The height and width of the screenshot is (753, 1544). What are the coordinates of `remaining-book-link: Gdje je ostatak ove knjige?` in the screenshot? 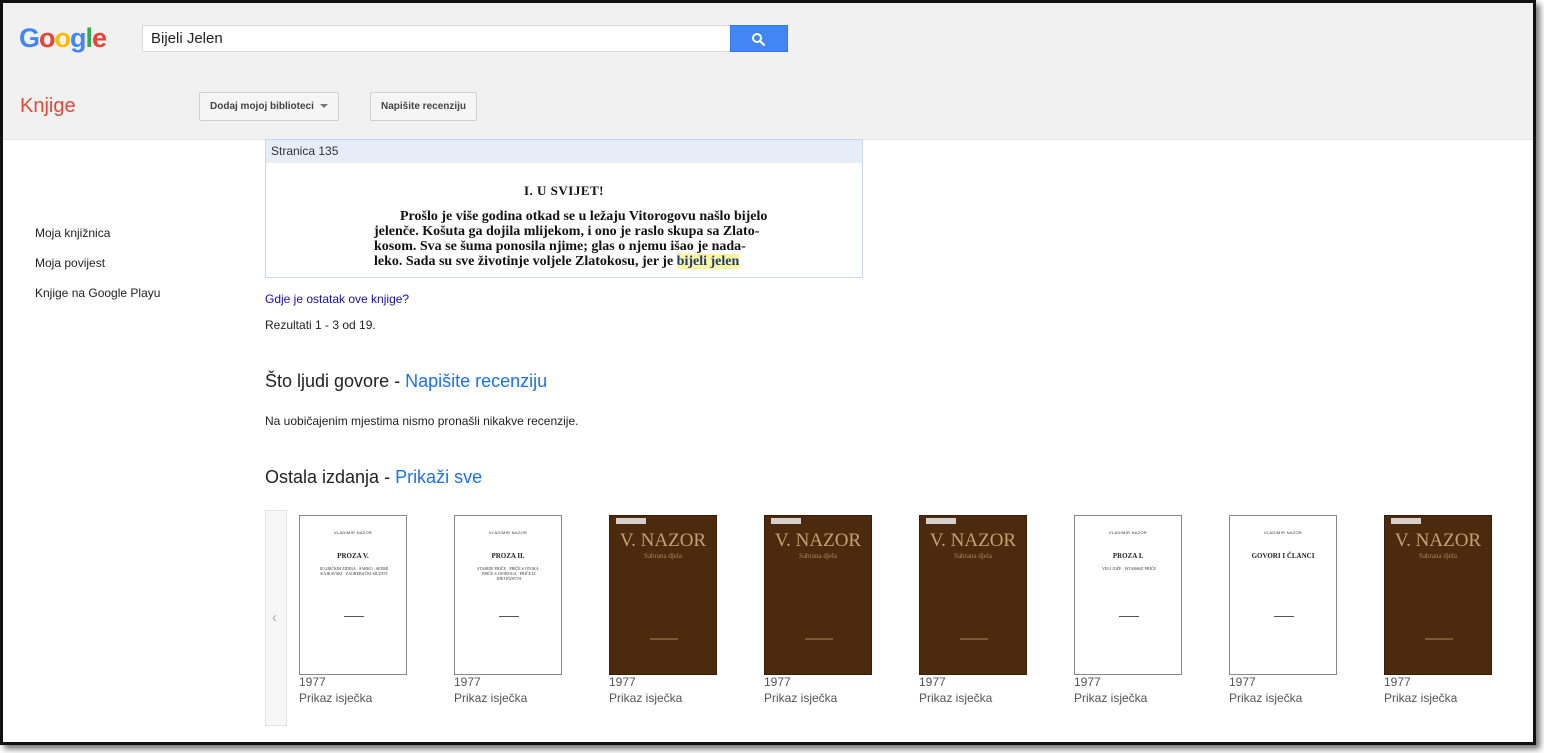 It's located at (337, 299).